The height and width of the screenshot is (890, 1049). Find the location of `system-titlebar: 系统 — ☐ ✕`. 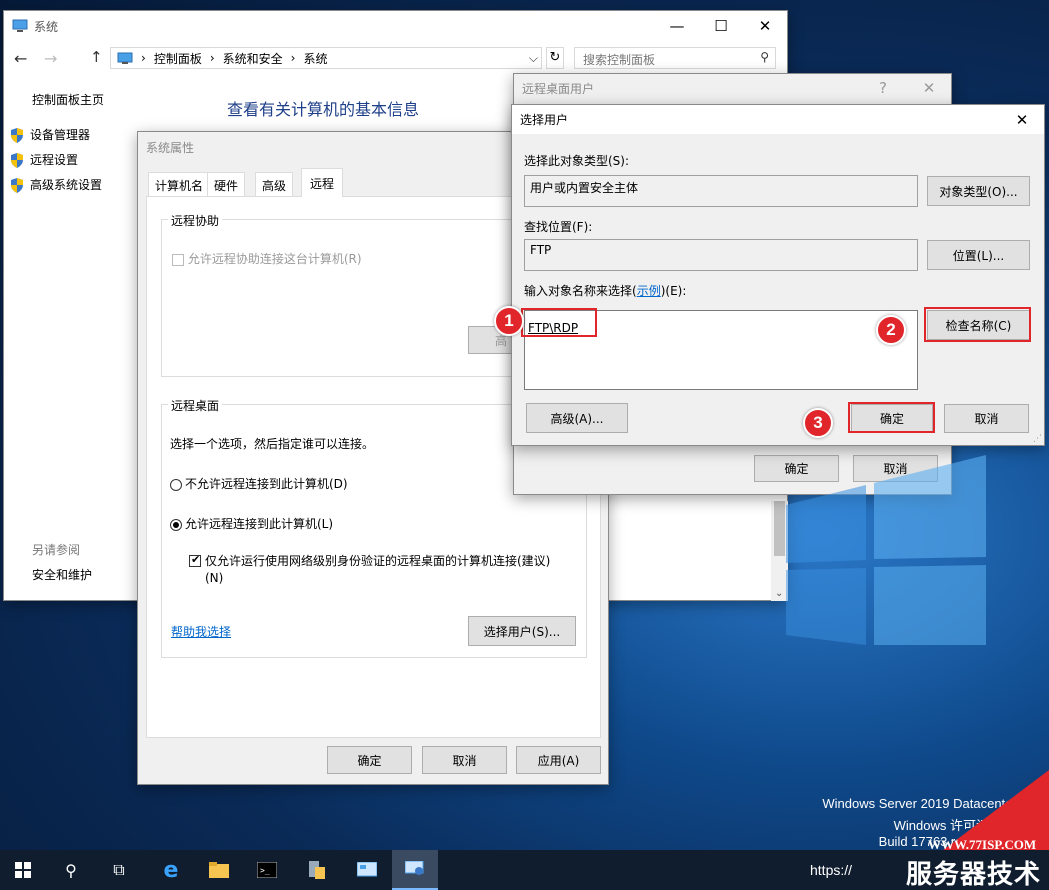

system-titlebar: 系统 — ☐ ✕ is located at coordinates (395, 26).